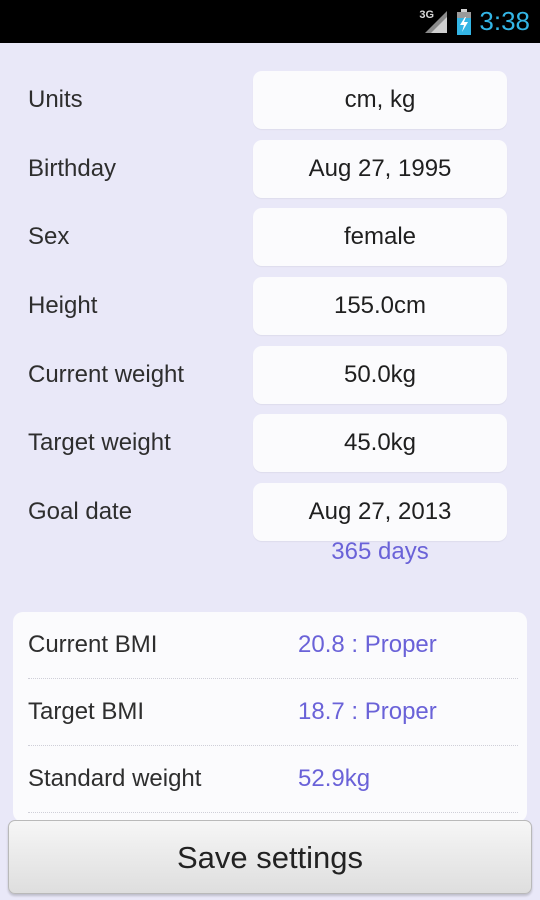 This screenshot has height=900, width=540. I want to click on standard-weight-value: 52.9kg, so click(334, 778).